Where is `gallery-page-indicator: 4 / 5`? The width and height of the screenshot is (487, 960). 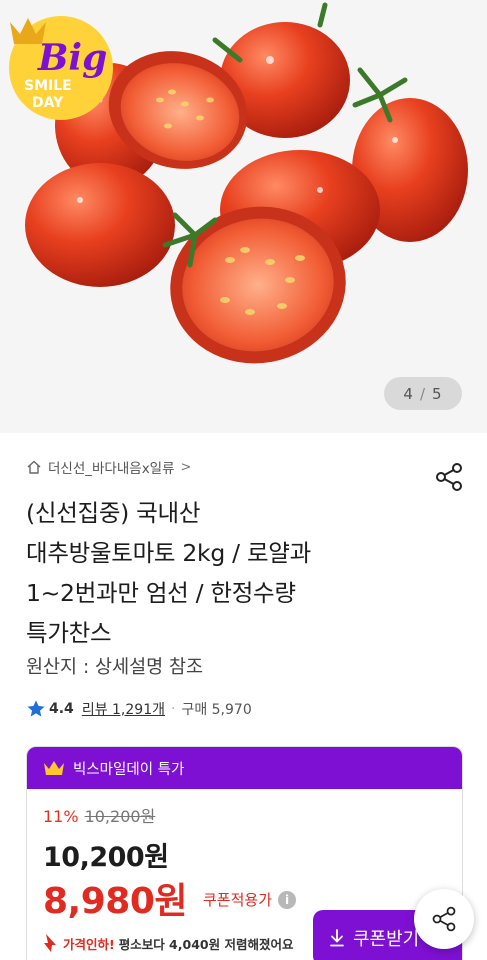
gallery-page-indicator: 4 / 5 is located at coordinates (423, 393).